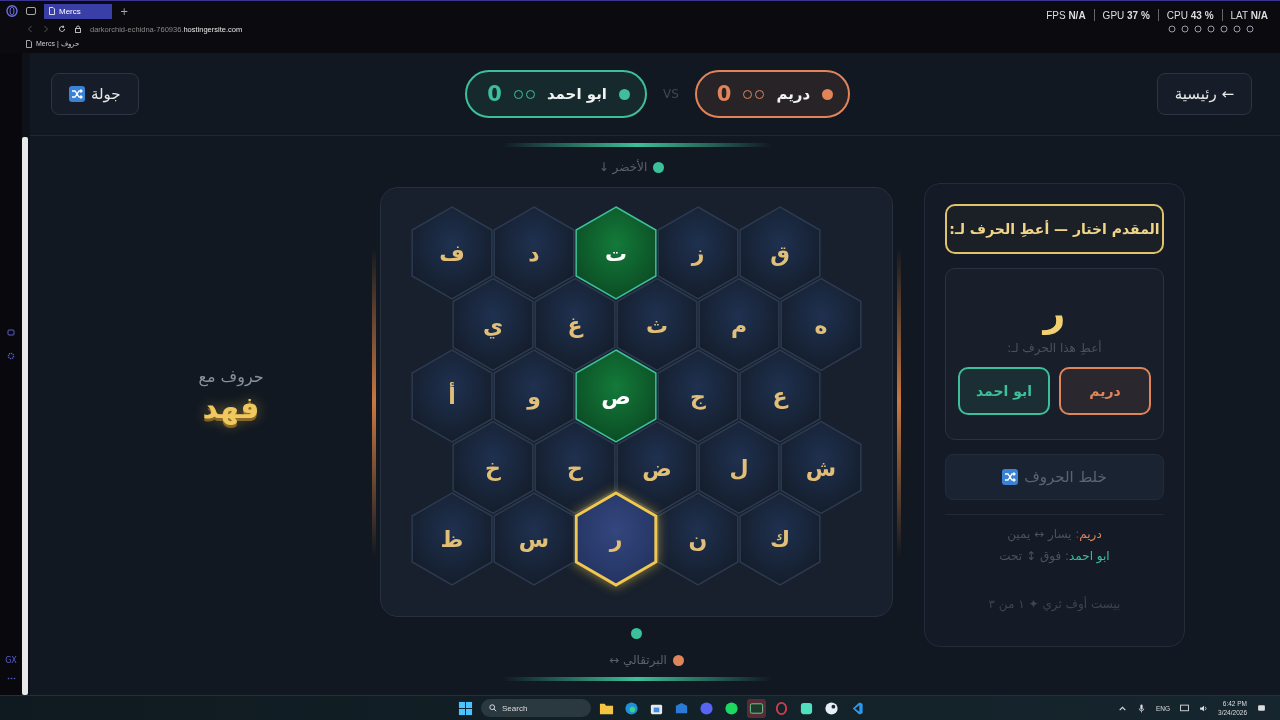  What do you see at coordinates (657, 324) in the screenshot?
I see `hex-cell: ث` at bounding box center [657, 324].